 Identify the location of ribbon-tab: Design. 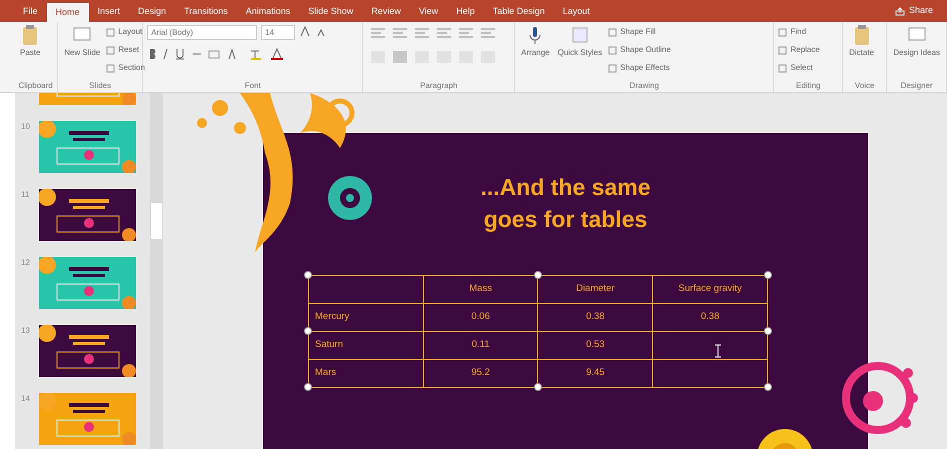
(152, 11).